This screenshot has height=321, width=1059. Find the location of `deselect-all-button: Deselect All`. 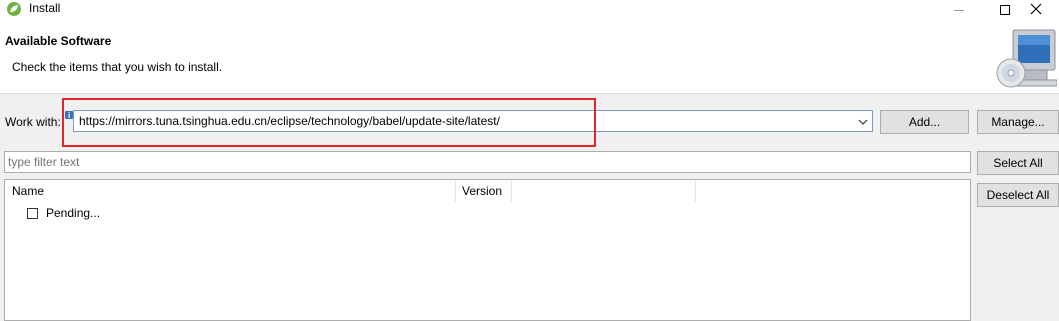

deselect-all-button: Deselect All is located at coordinates (1018, 195).